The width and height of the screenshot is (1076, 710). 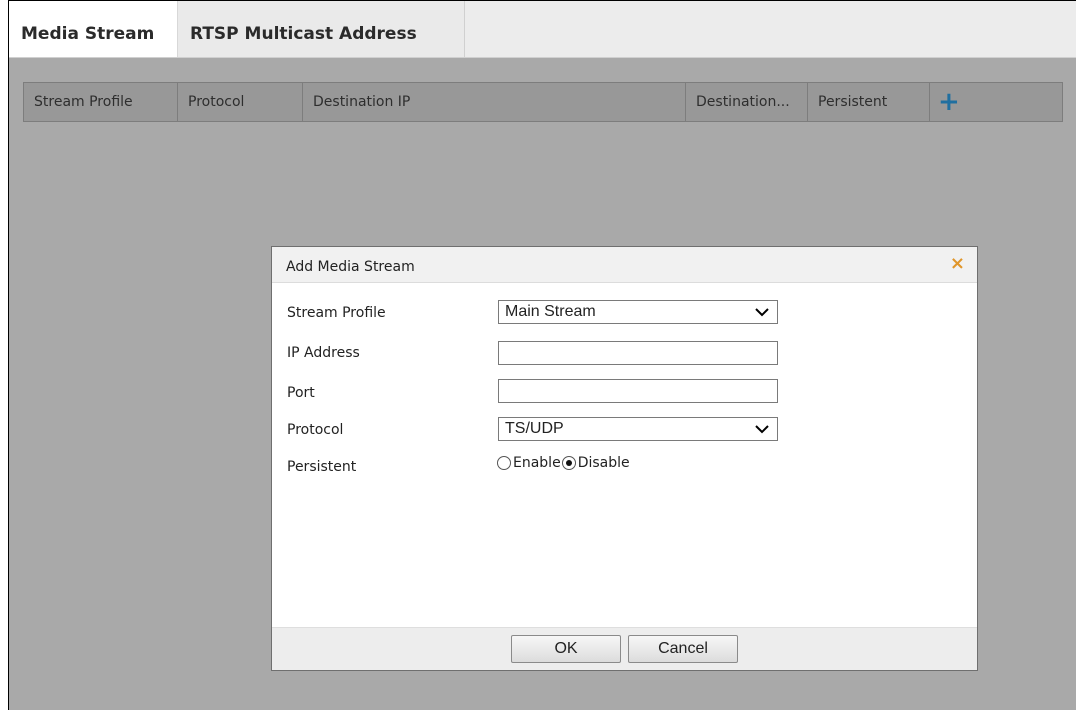 What do you see at coordinates (534, 428) in the screenshot?
I see `protocol-value: TS/UDP` at bounding box center [534, 428].